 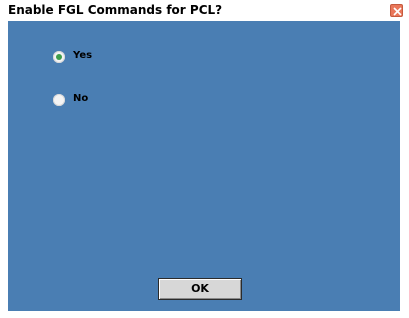 I want to click on close-icon, so click(x=397, y=11).